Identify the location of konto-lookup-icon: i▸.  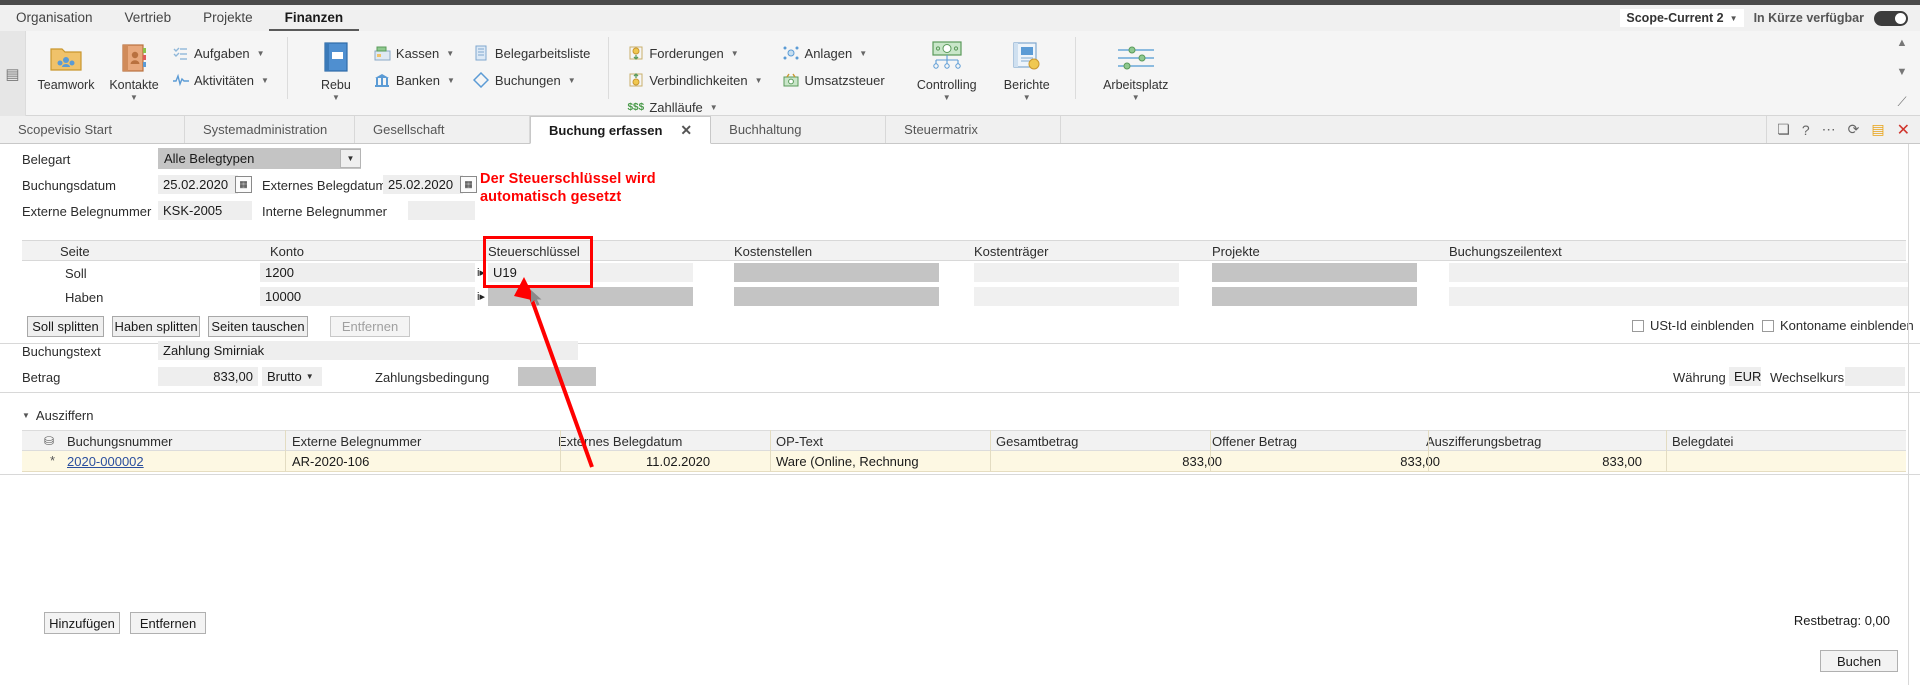
(481, 296).